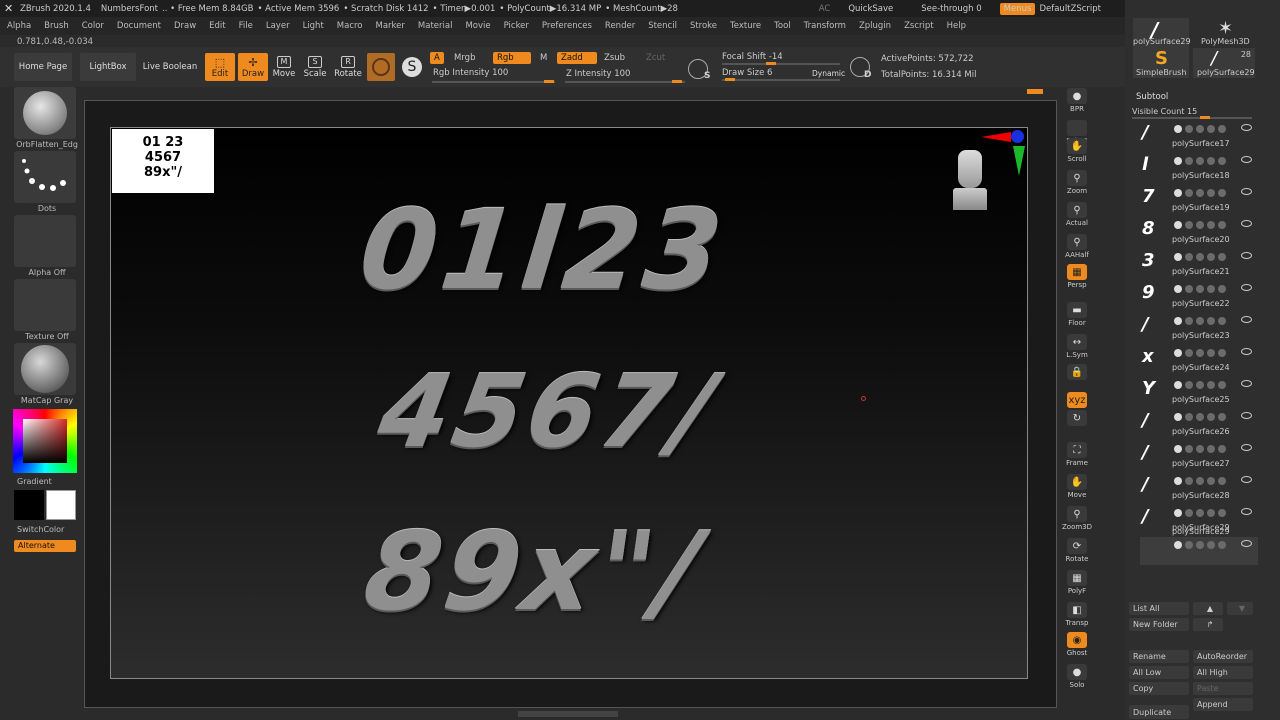 The image size is (1280, 720). What do you see at coordinates (1159, 688) in the screenshot?
I see `copy-button: Copy` at bounding box center [1159, 688].